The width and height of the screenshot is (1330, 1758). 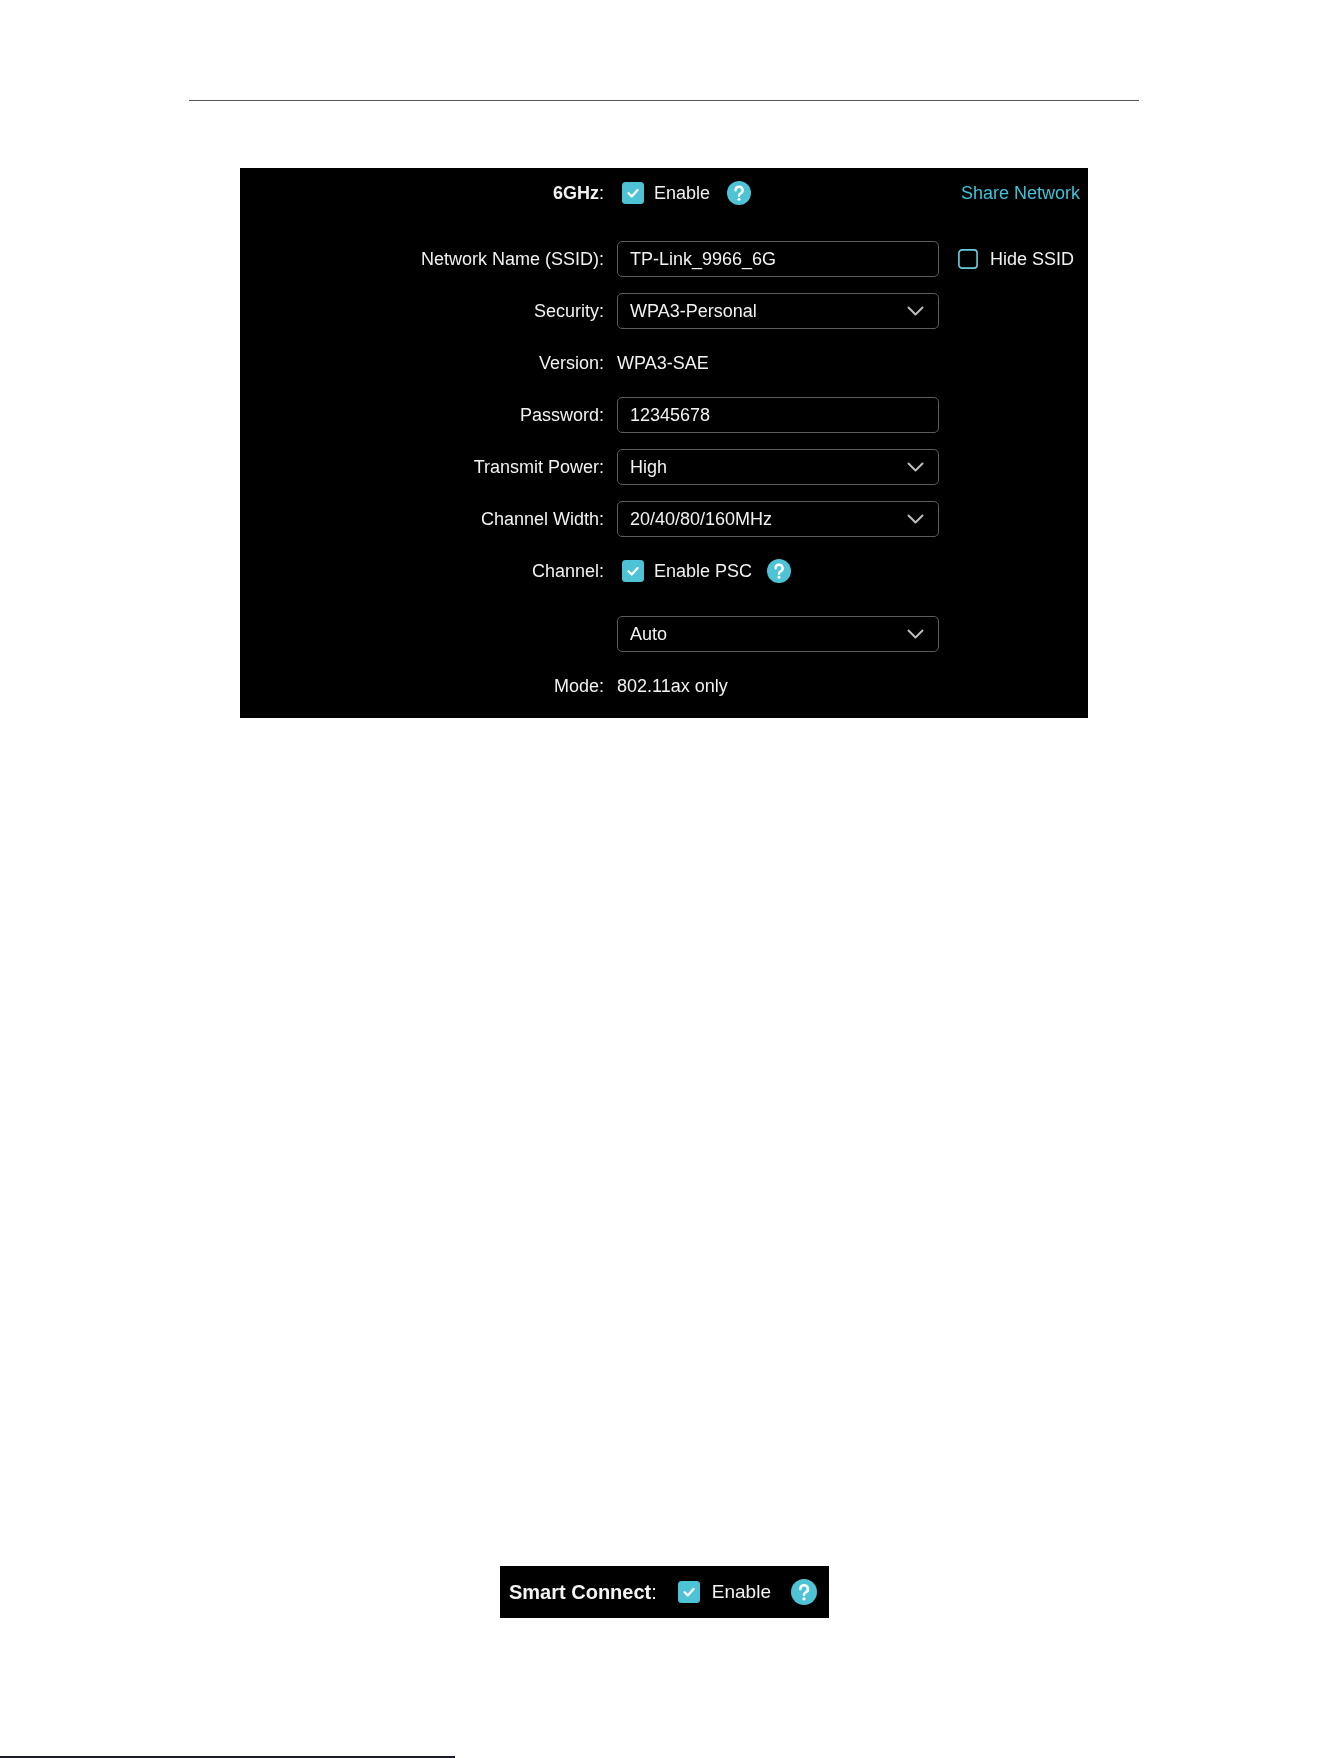 What do you see at coordinates (778, 415) in the screenshot?
I see `text-field: 12345678` at bounding box center [778, 415].